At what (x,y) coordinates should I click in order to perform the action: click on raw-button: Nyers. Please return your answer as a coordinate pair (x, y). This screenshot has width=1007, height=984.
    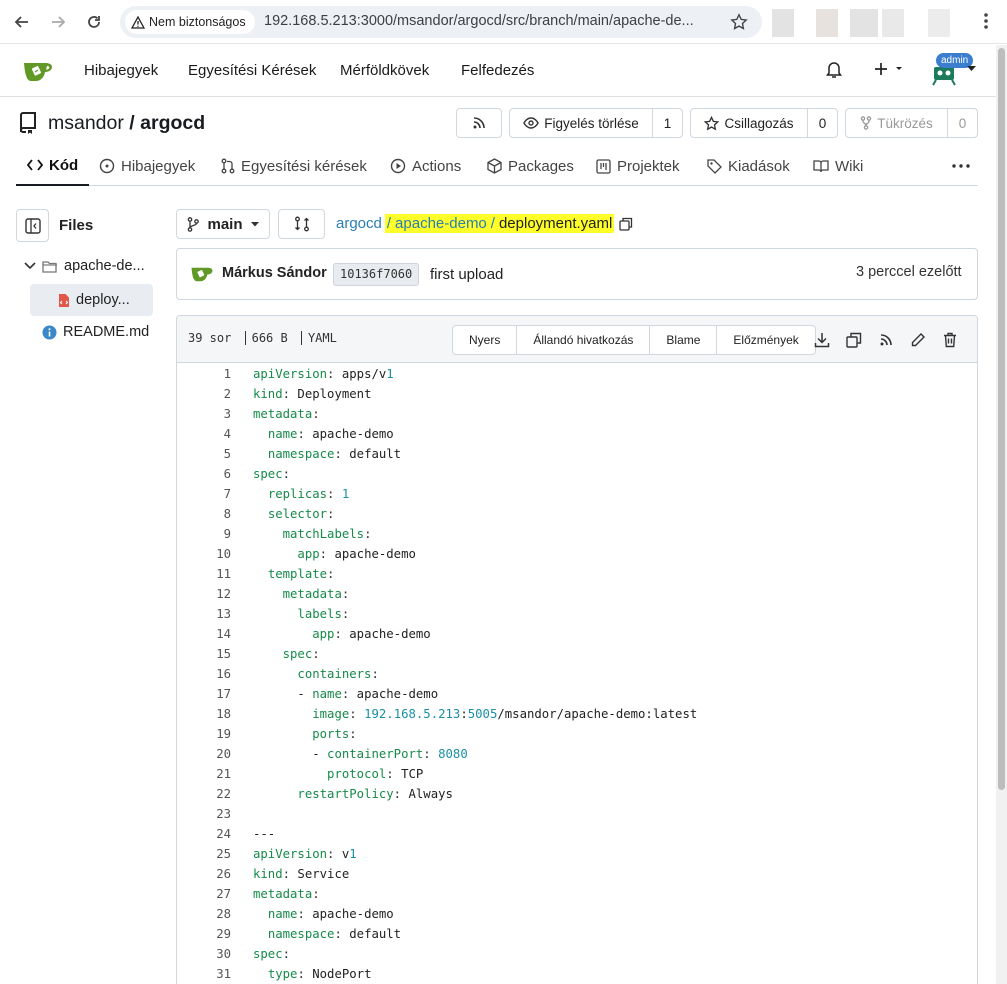
    Looking at the image, I should click on (484, 340).